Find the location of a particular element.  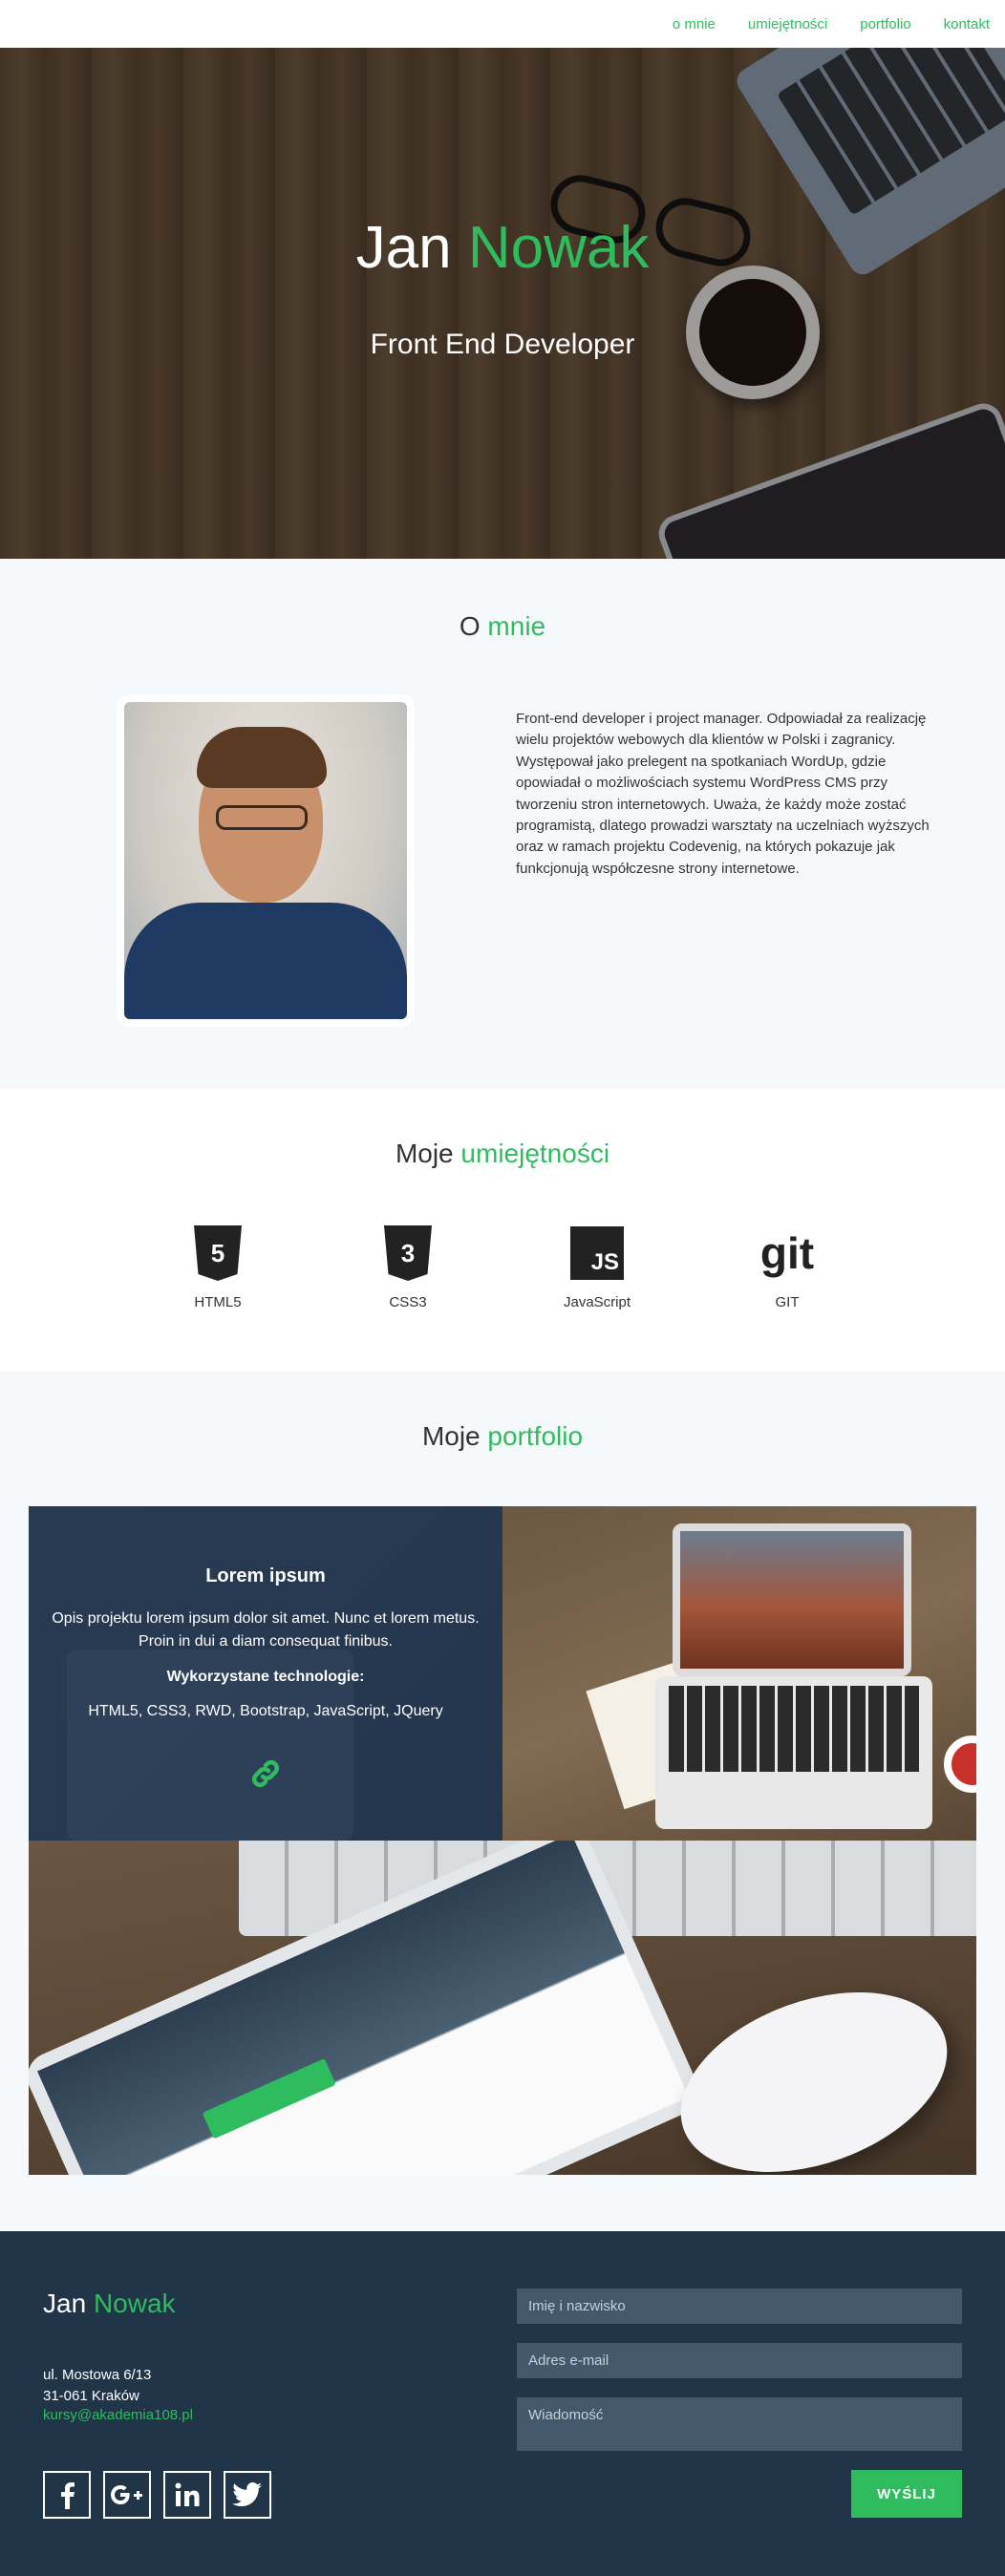

skill-item-html5: 5 HTML5 is located at coordinates (218, 1267).